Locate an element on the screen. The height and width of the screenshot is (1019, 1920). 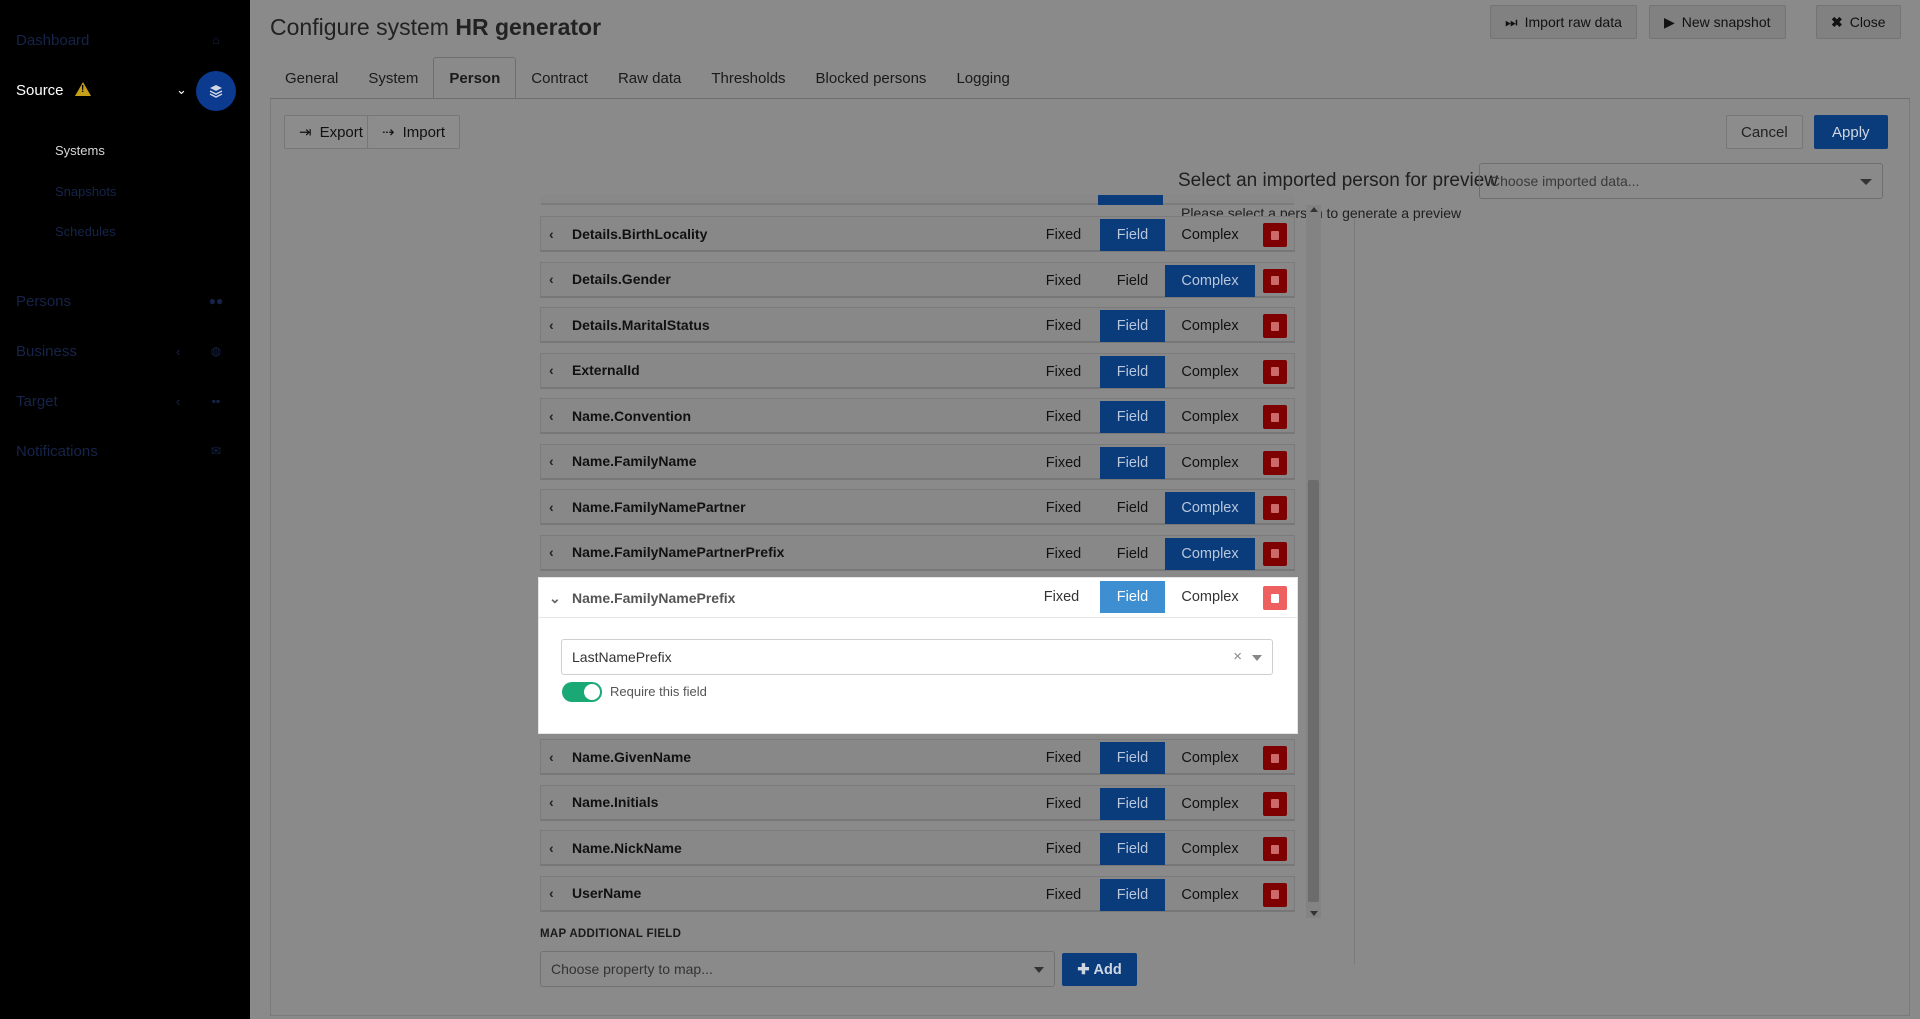
scrollbar-thumb is located at coordinates (1313, 691).